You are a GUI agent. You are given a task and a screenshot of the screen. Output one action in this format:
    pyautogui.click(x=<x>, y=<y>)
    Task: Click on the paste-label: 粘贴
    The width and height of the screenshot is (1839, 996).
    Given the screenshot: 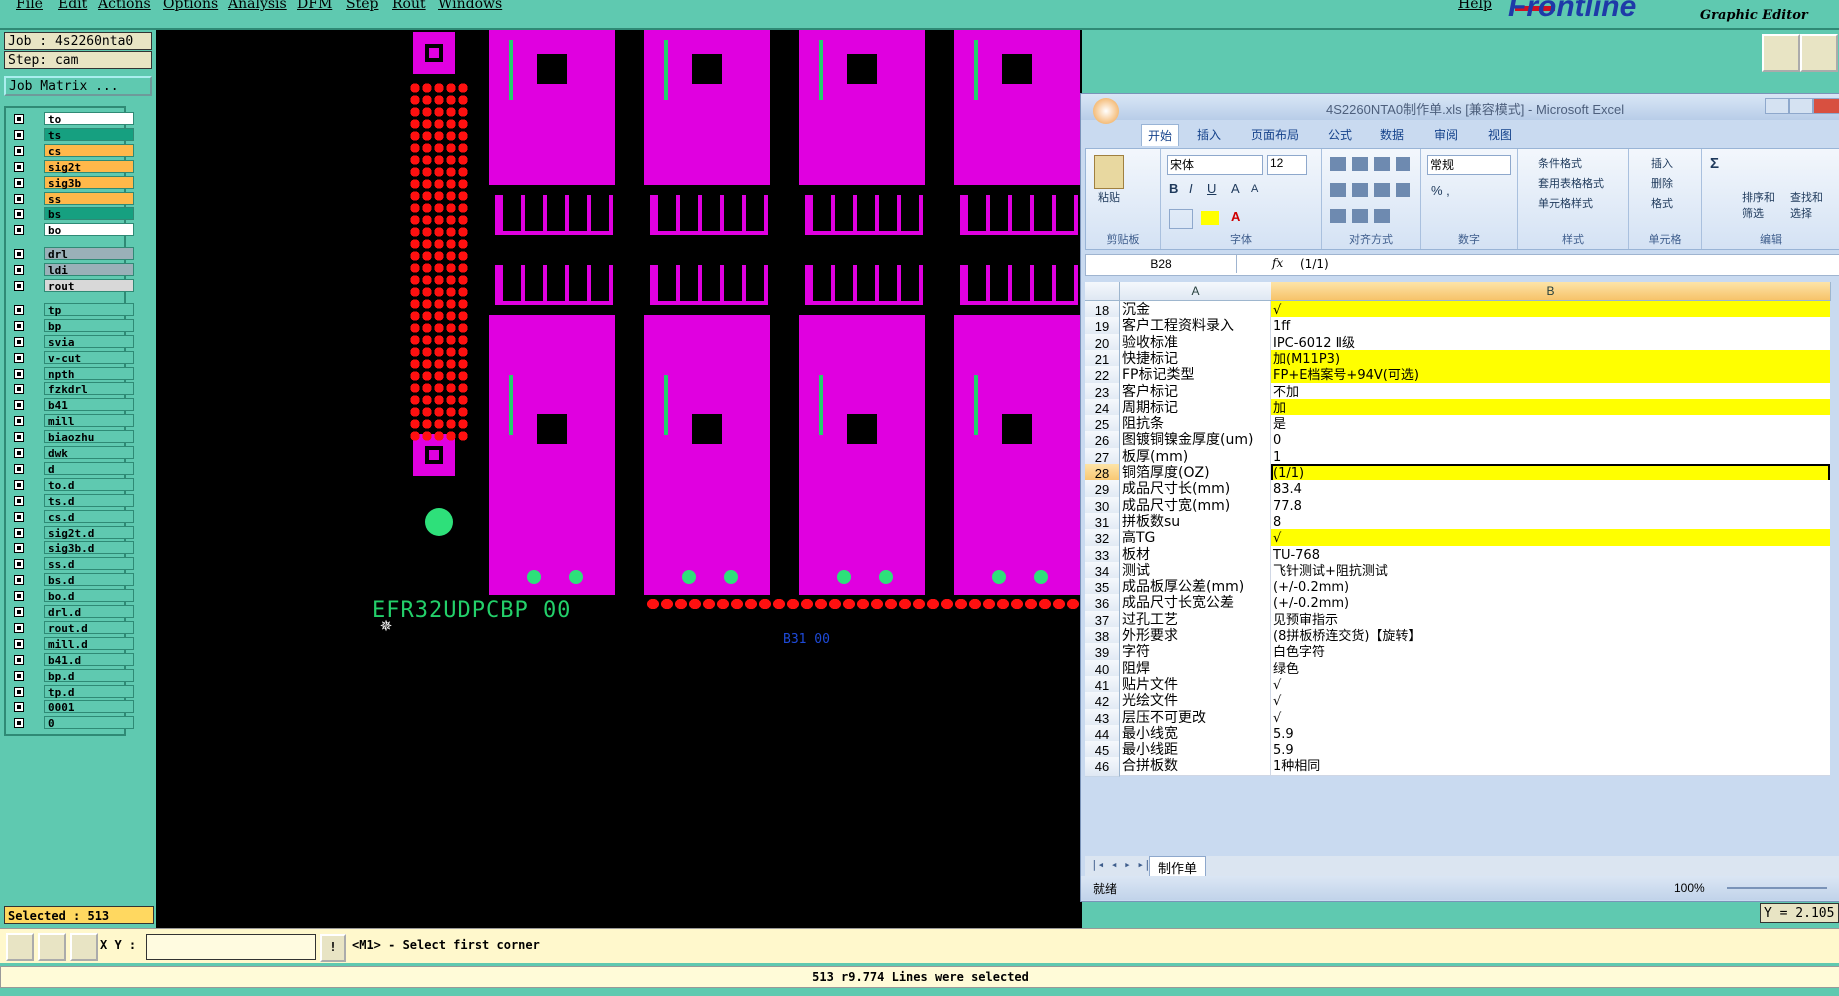 What is the action you would take?
    pyautogui.click(x=1109, y=197)
    